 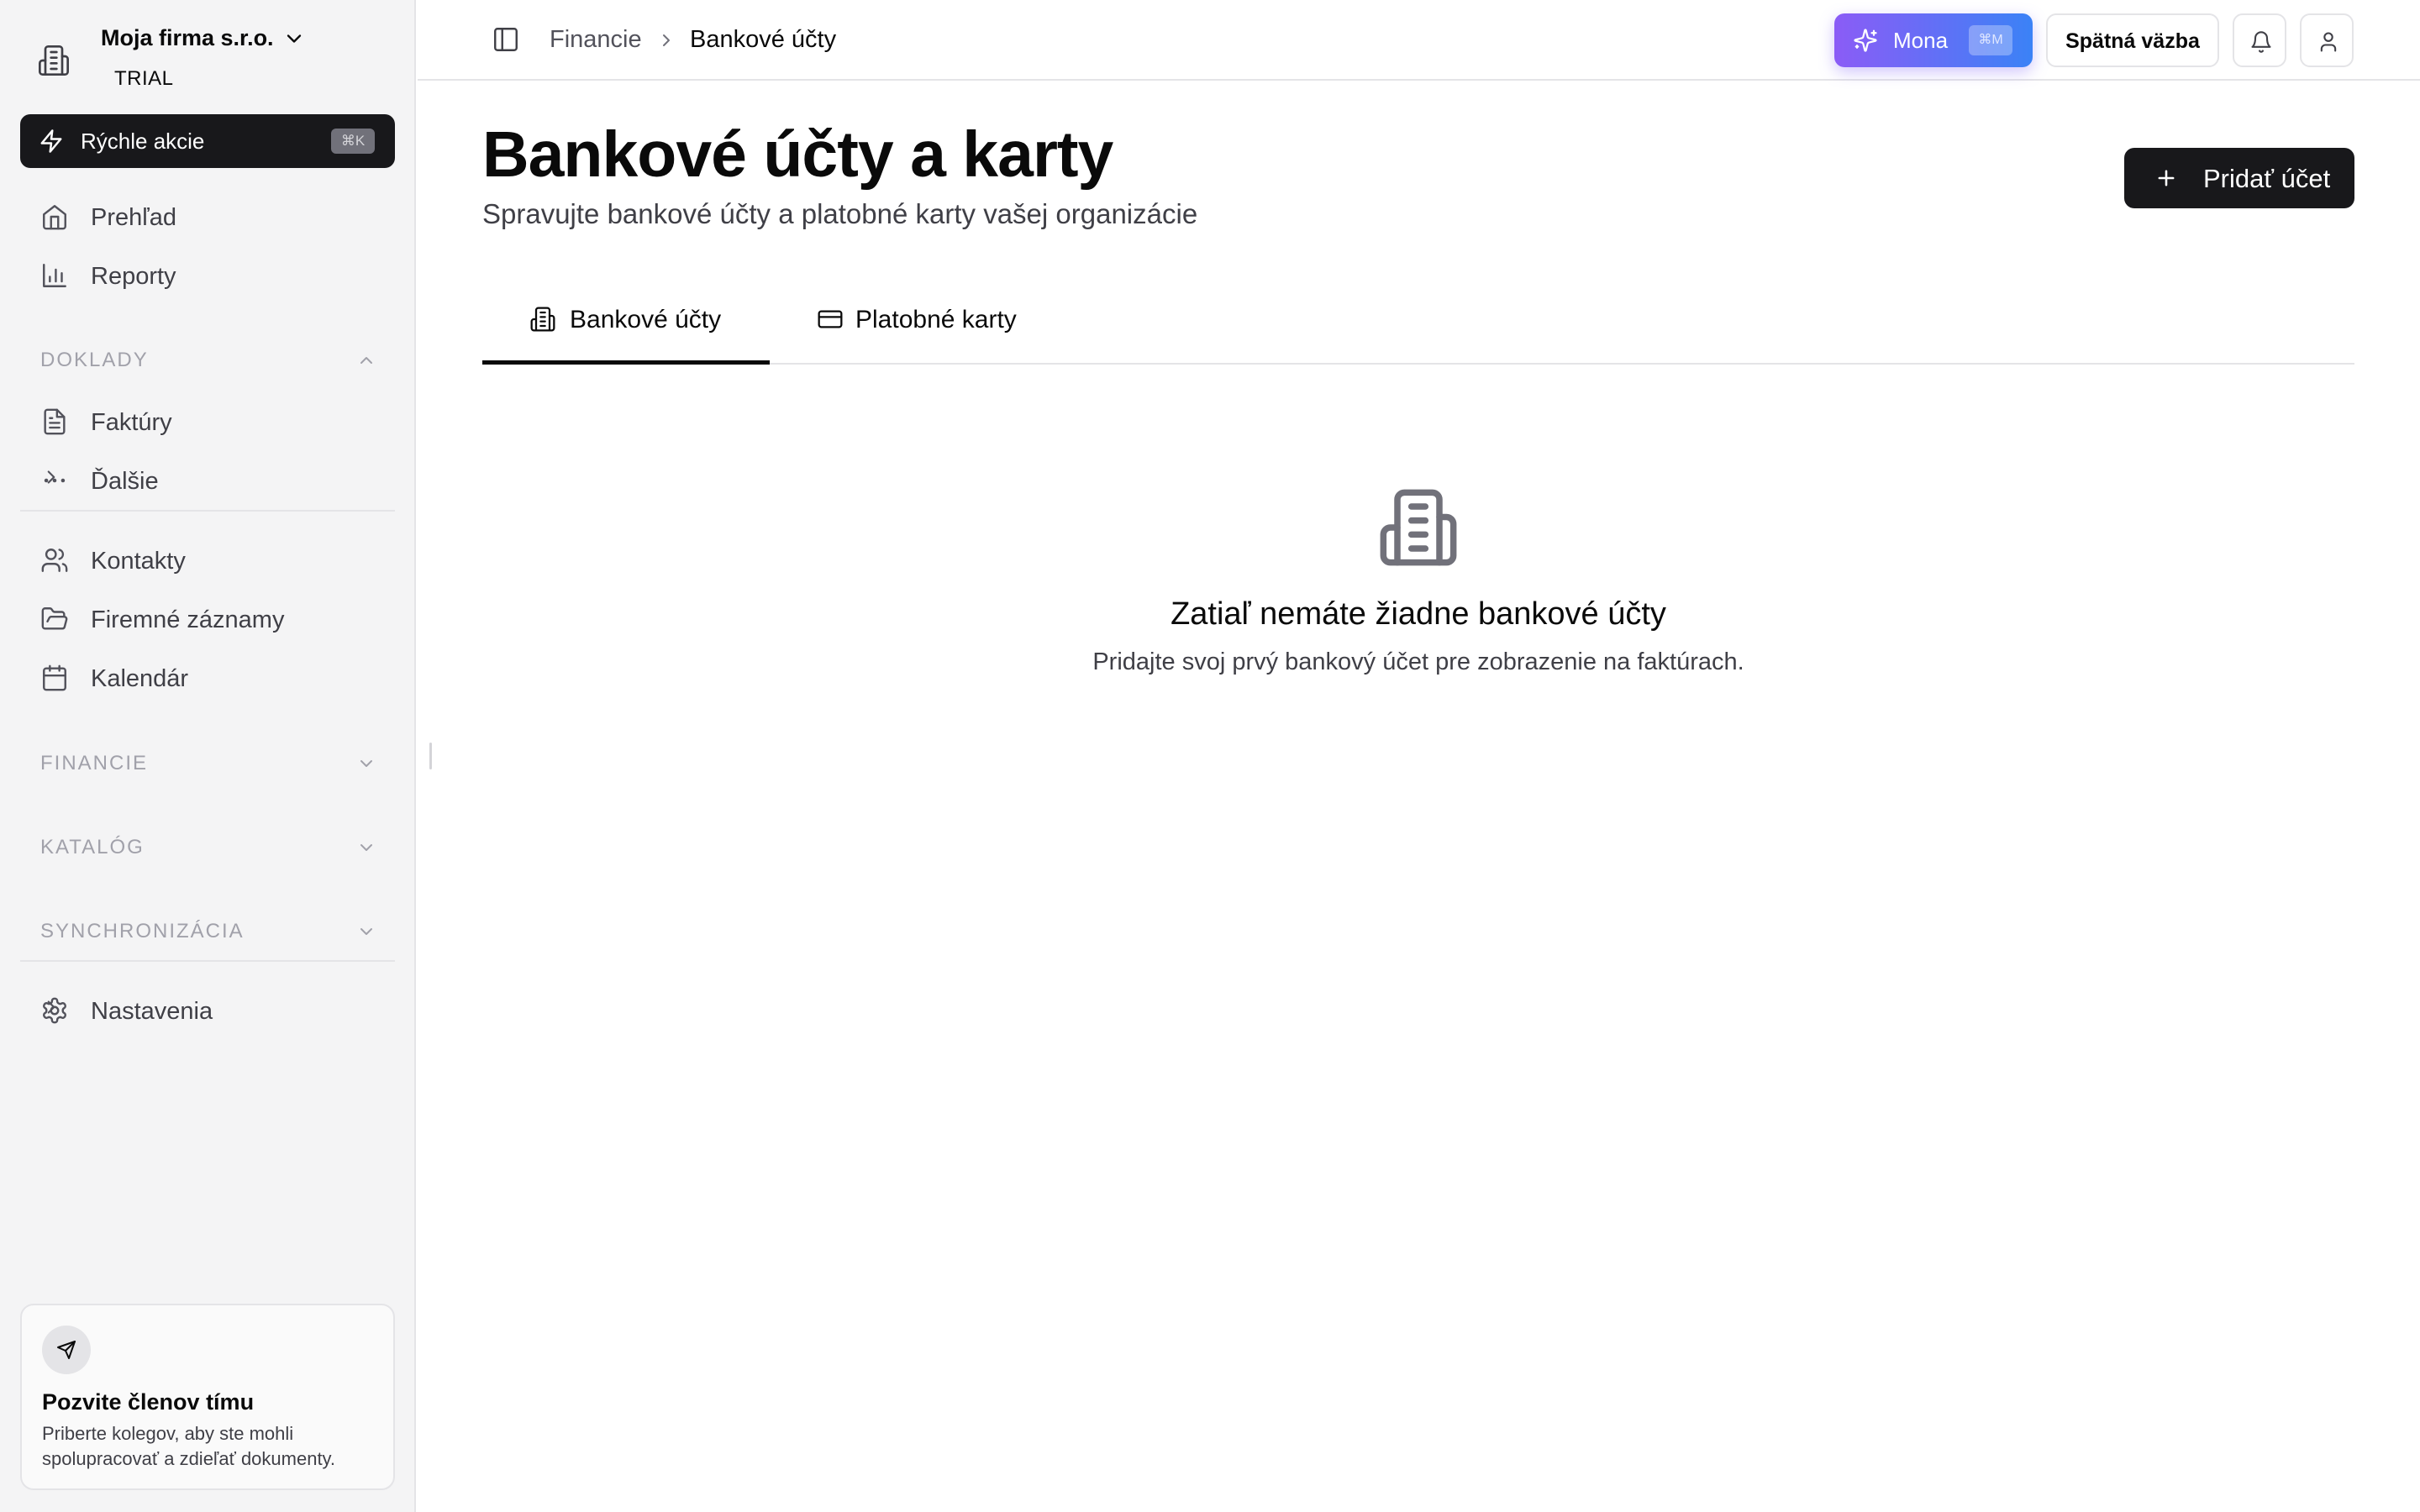 I want to click on plan-badge: TRIAL, so click(x=144, y=78).